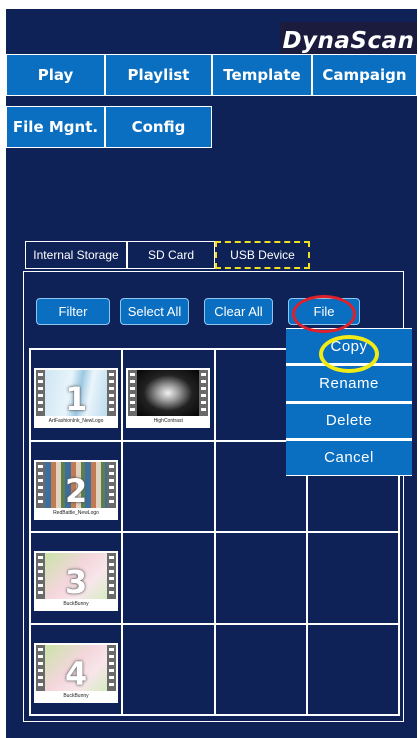 The width and height of the screenshot is (418, 738). I want to click on tab-internal-storage: Internal Storage, so click(76, 255).